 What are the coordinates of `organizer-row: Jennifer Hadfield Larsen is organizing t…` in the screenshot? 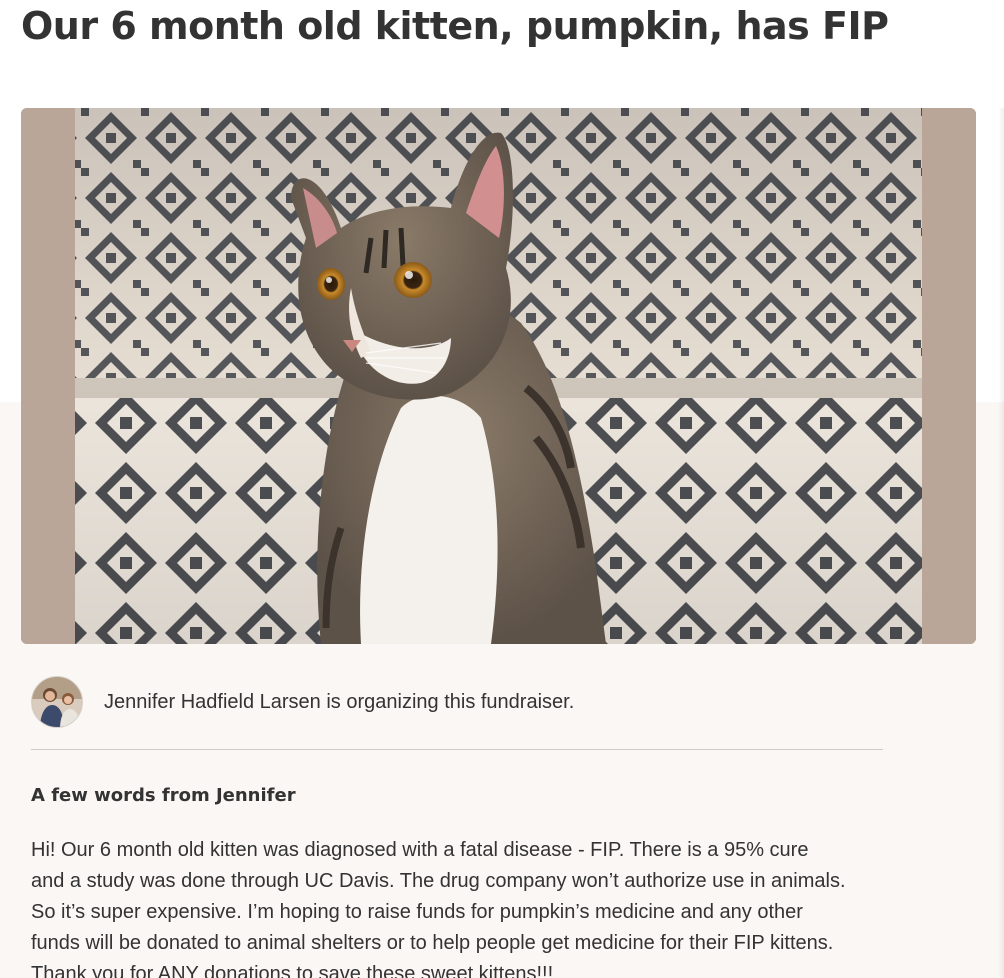 It's located at (302, 702).